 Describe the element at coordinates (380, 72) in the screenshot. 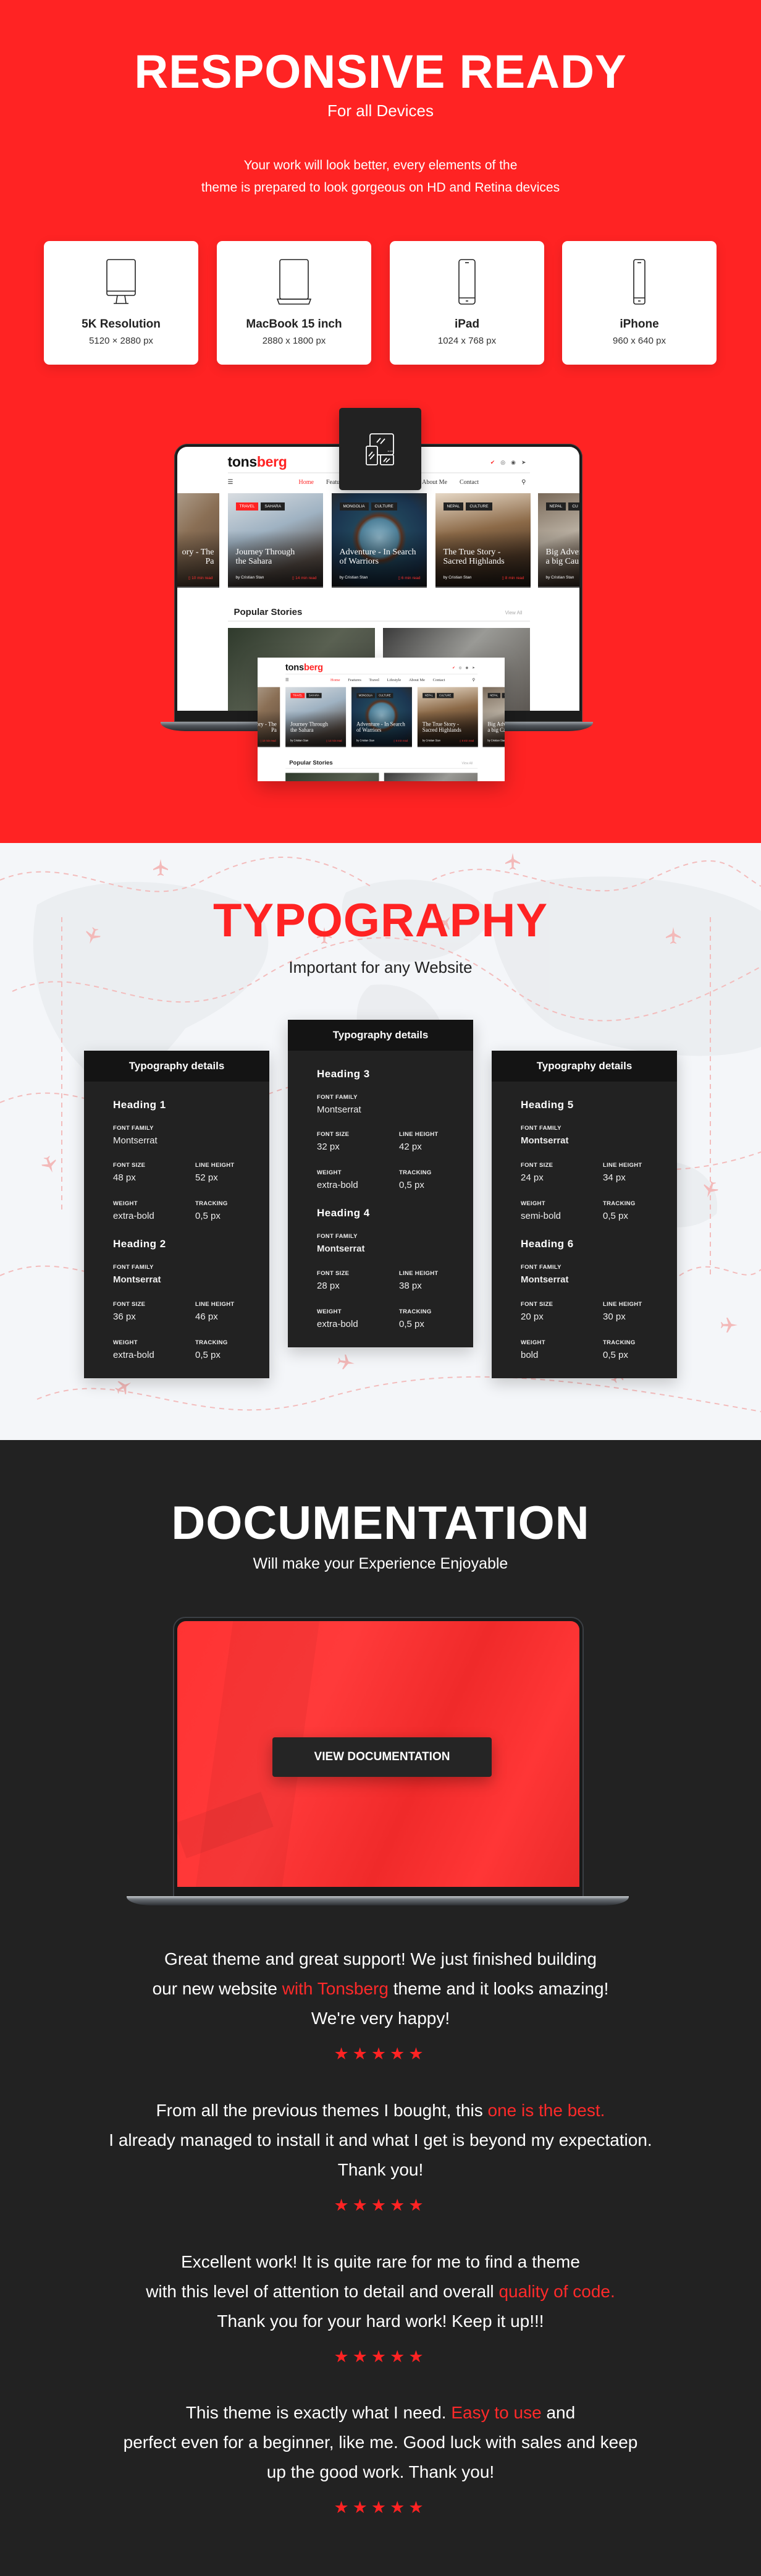

I see `responsive-title: RESPONSIVE READY` at that location.